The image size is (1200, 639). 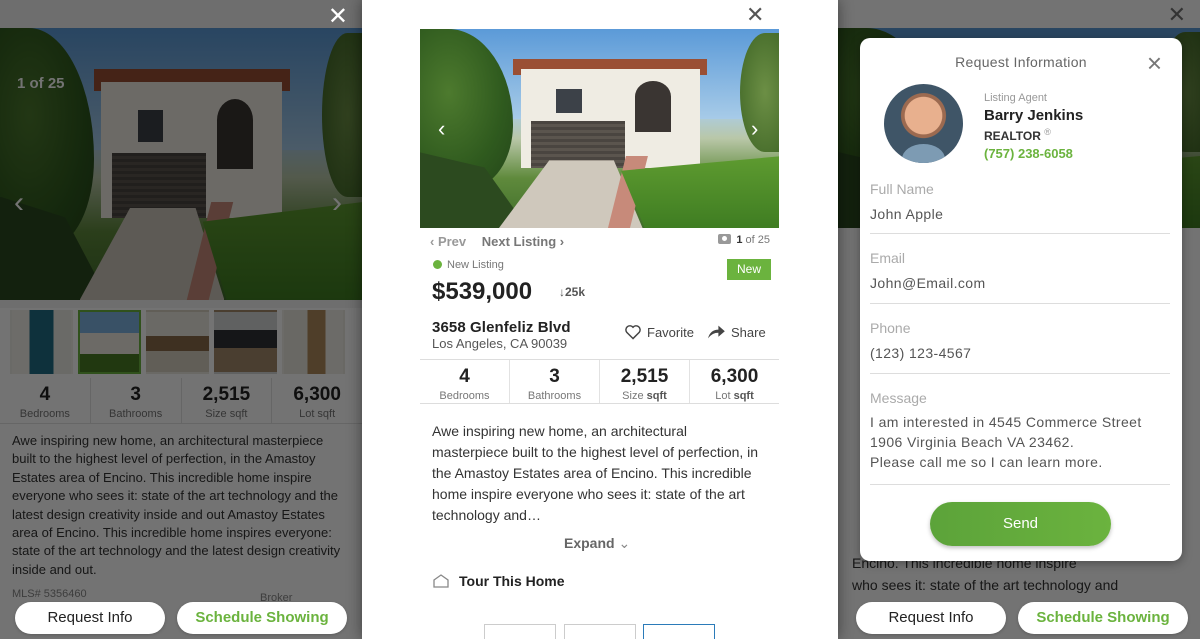 What do you see at coordinates (441, 581) in the screenshot?
I see `home-icon` at bounding box center [441, 581].